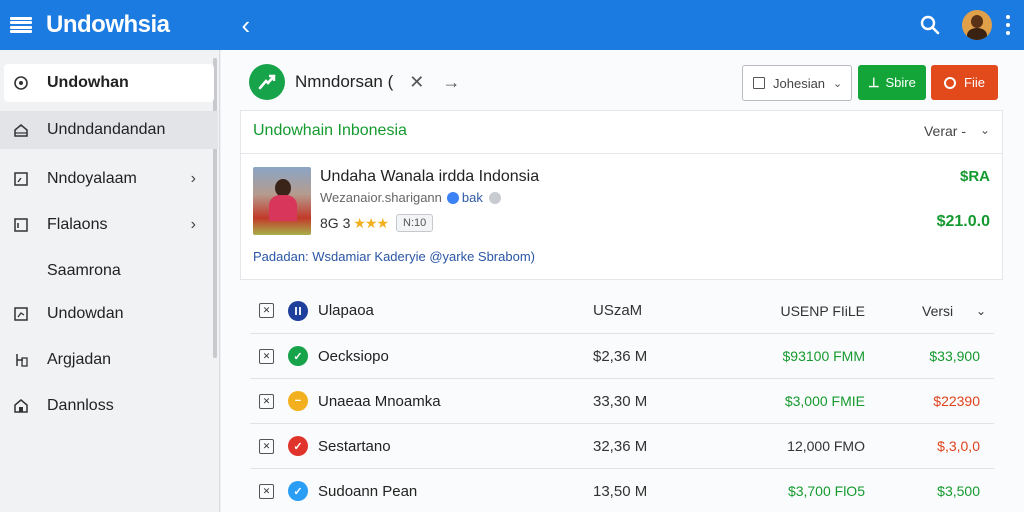  I want to click on sidebar-item-flalaons: Flalaons ›, so click(107, 225).